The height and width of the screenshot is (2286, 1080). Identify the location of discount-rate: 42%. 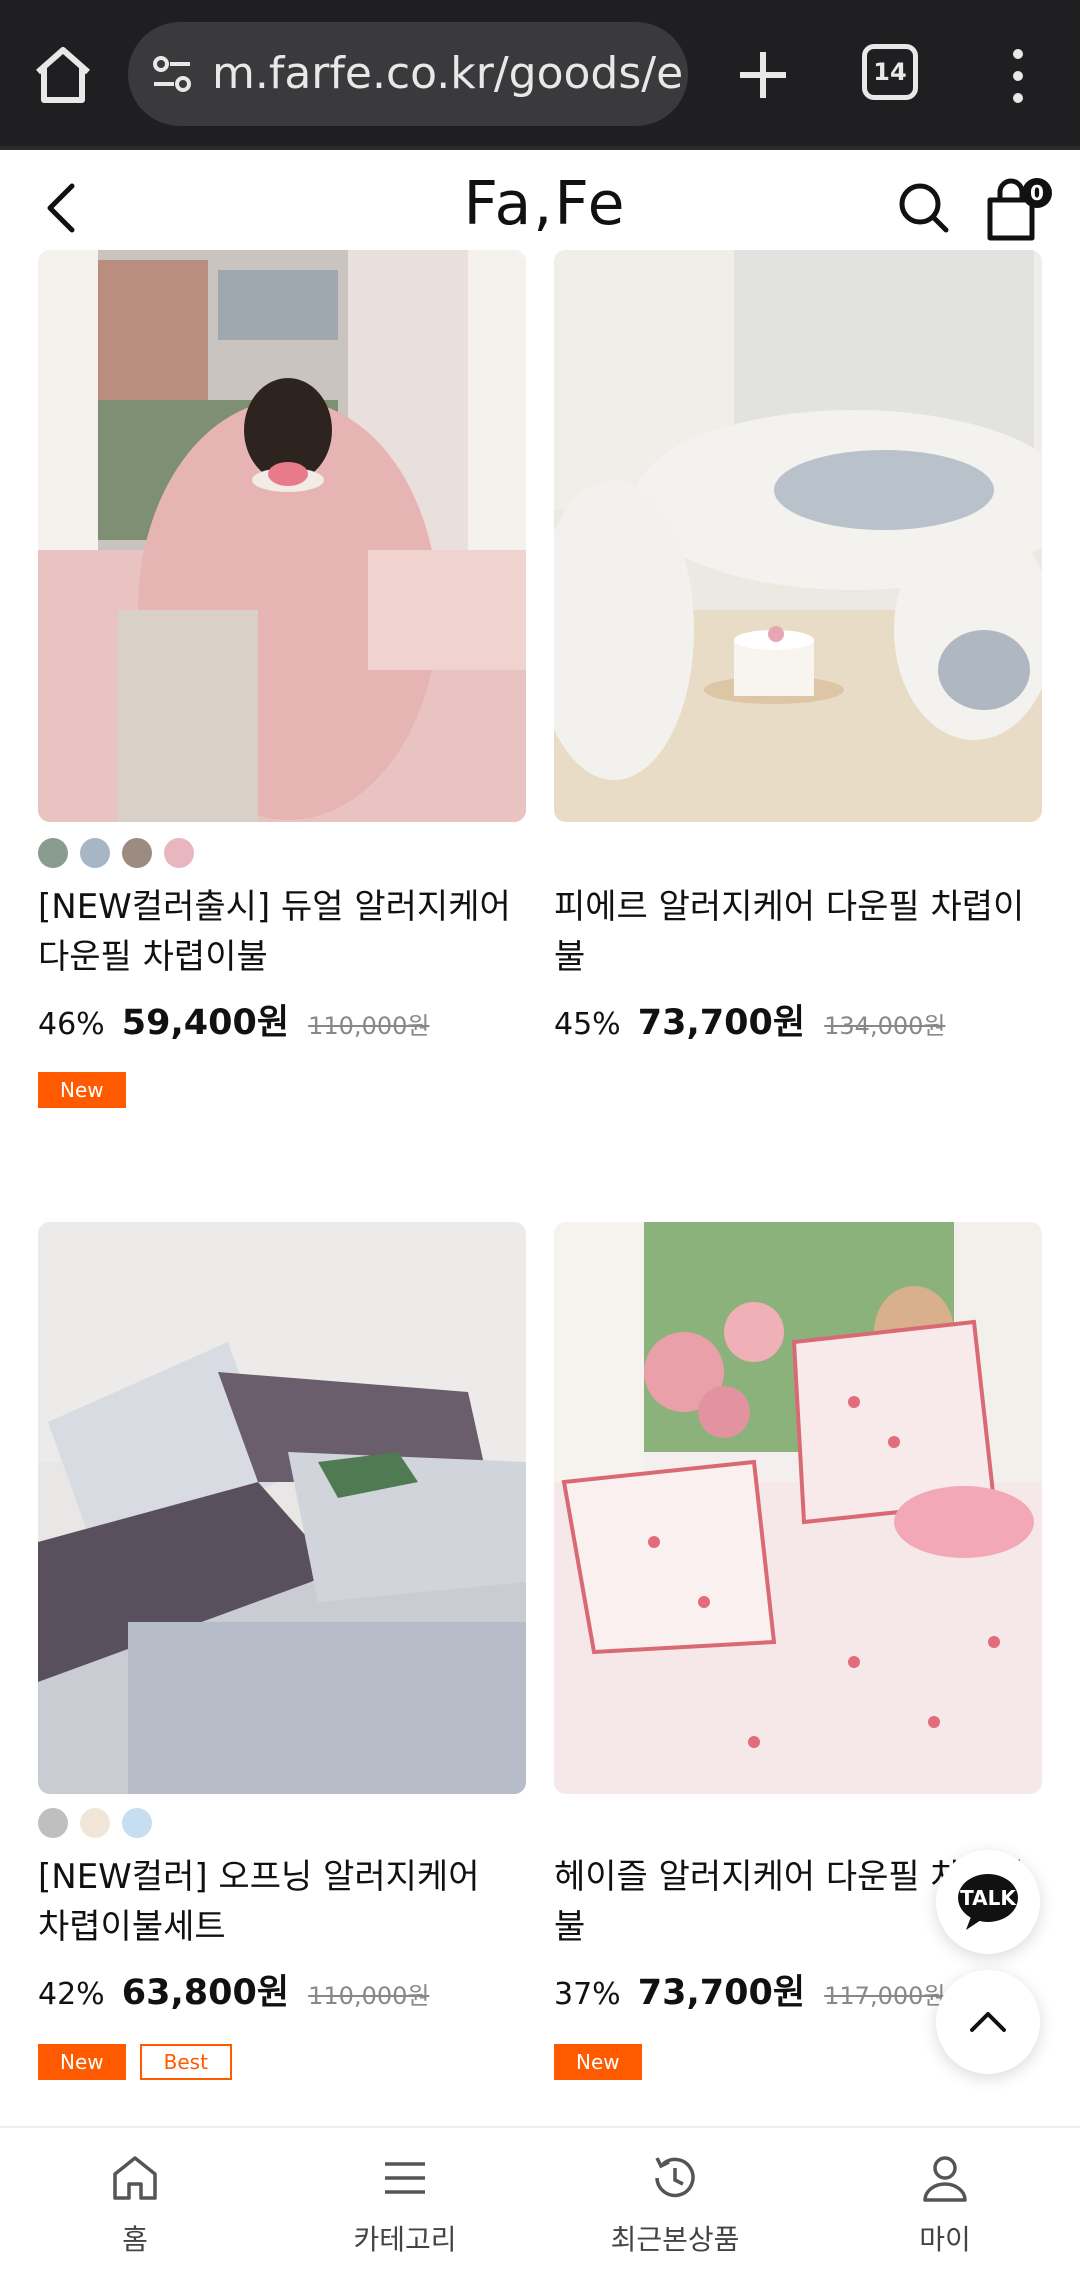
(71, 1994).